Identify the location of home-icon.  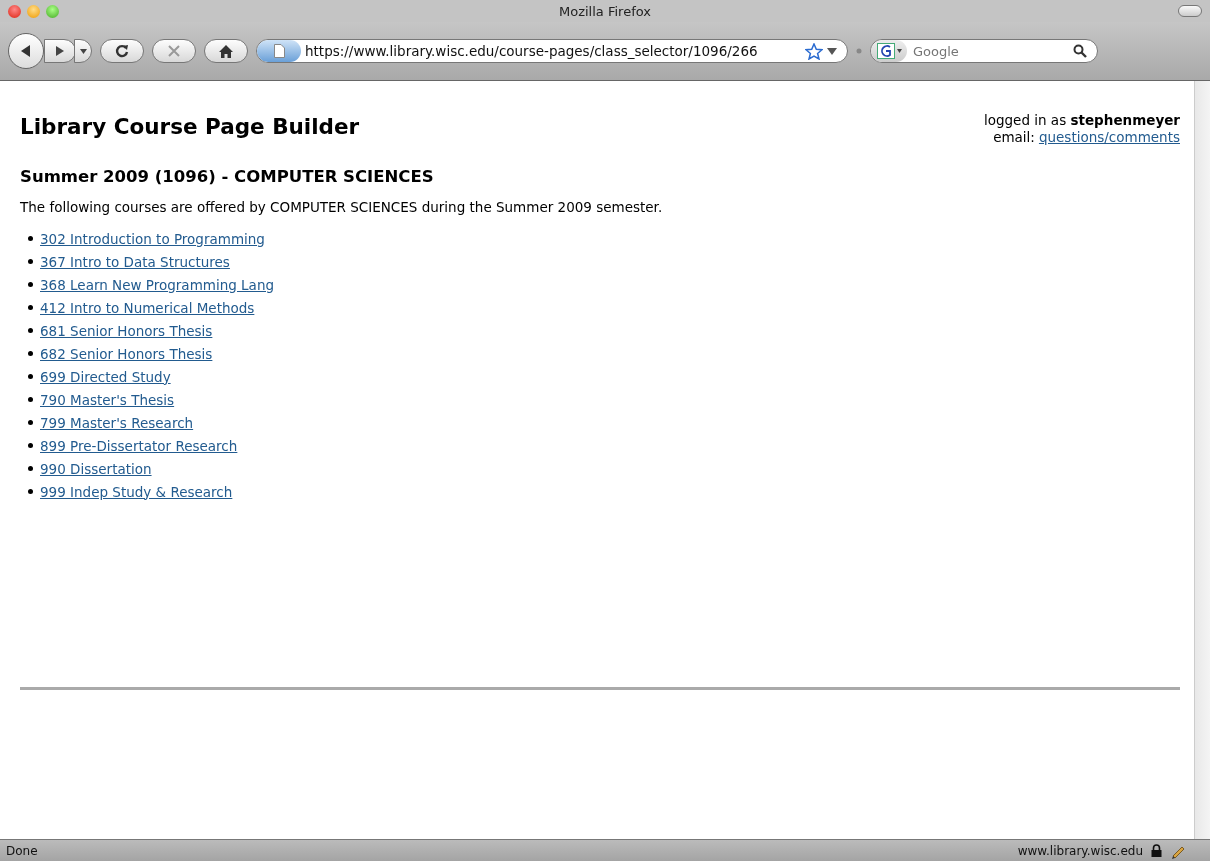
(226, 51).